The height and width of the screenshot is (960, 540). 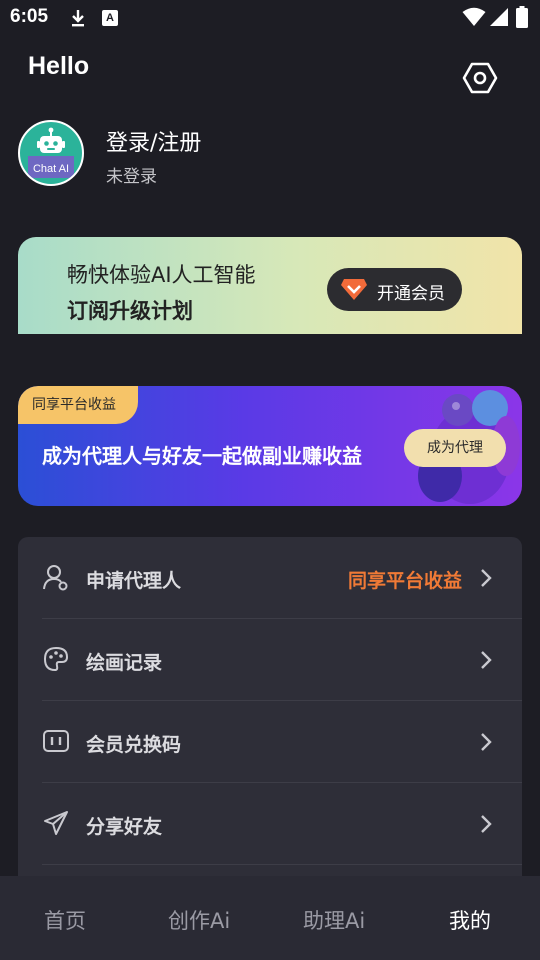 I want to click on download-icon, so click(x=78, y=18).